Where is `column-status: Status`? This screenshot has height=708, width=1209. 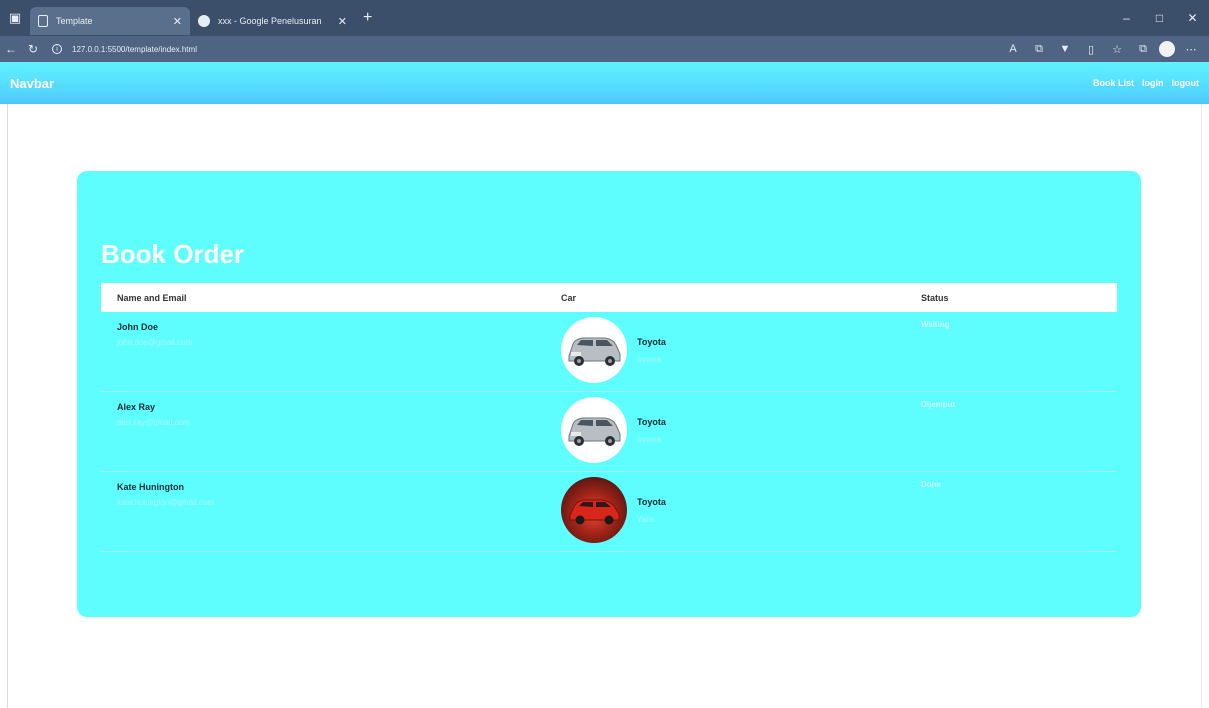
column-status: Status is located at coordinates (935, 297).